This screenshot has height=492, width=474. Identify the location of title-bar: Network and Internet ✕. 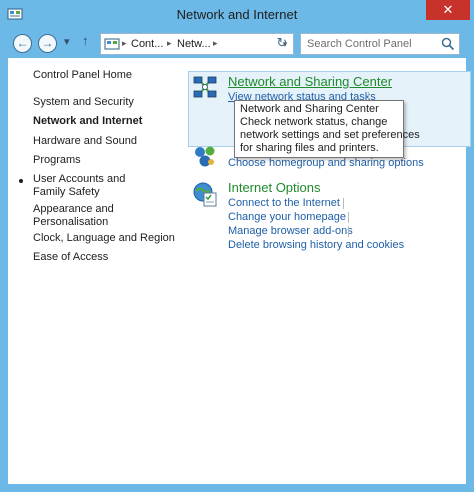
(237, 15).